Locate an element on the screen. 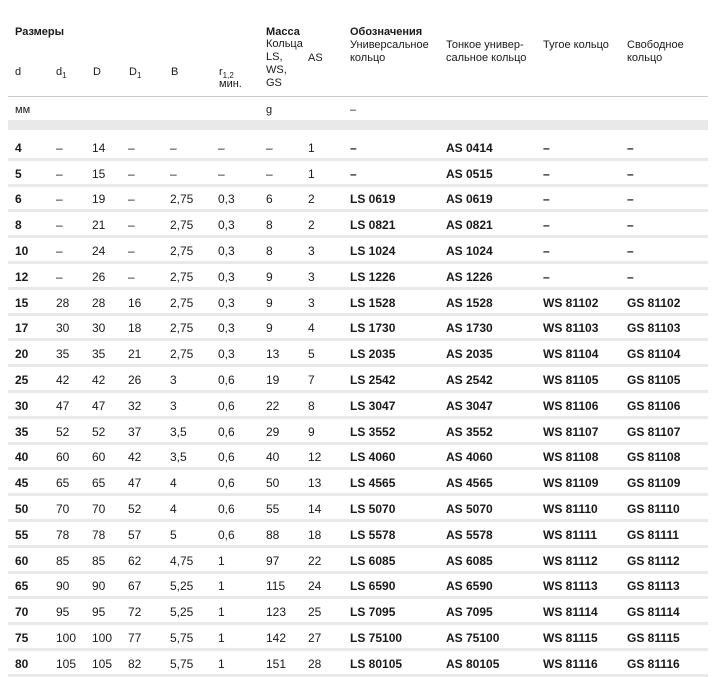 The height and width of the screenshot is (677, 715). cell-B: 5,25 is located at coordinates (194, 612).